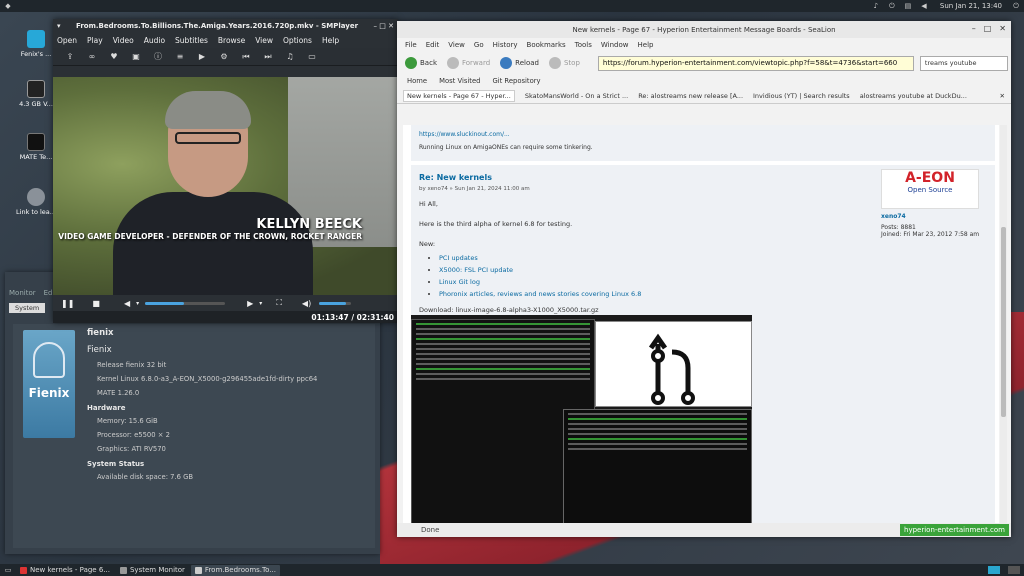  I want to click on forward-menu-icon: ▾, so click(260, 303).